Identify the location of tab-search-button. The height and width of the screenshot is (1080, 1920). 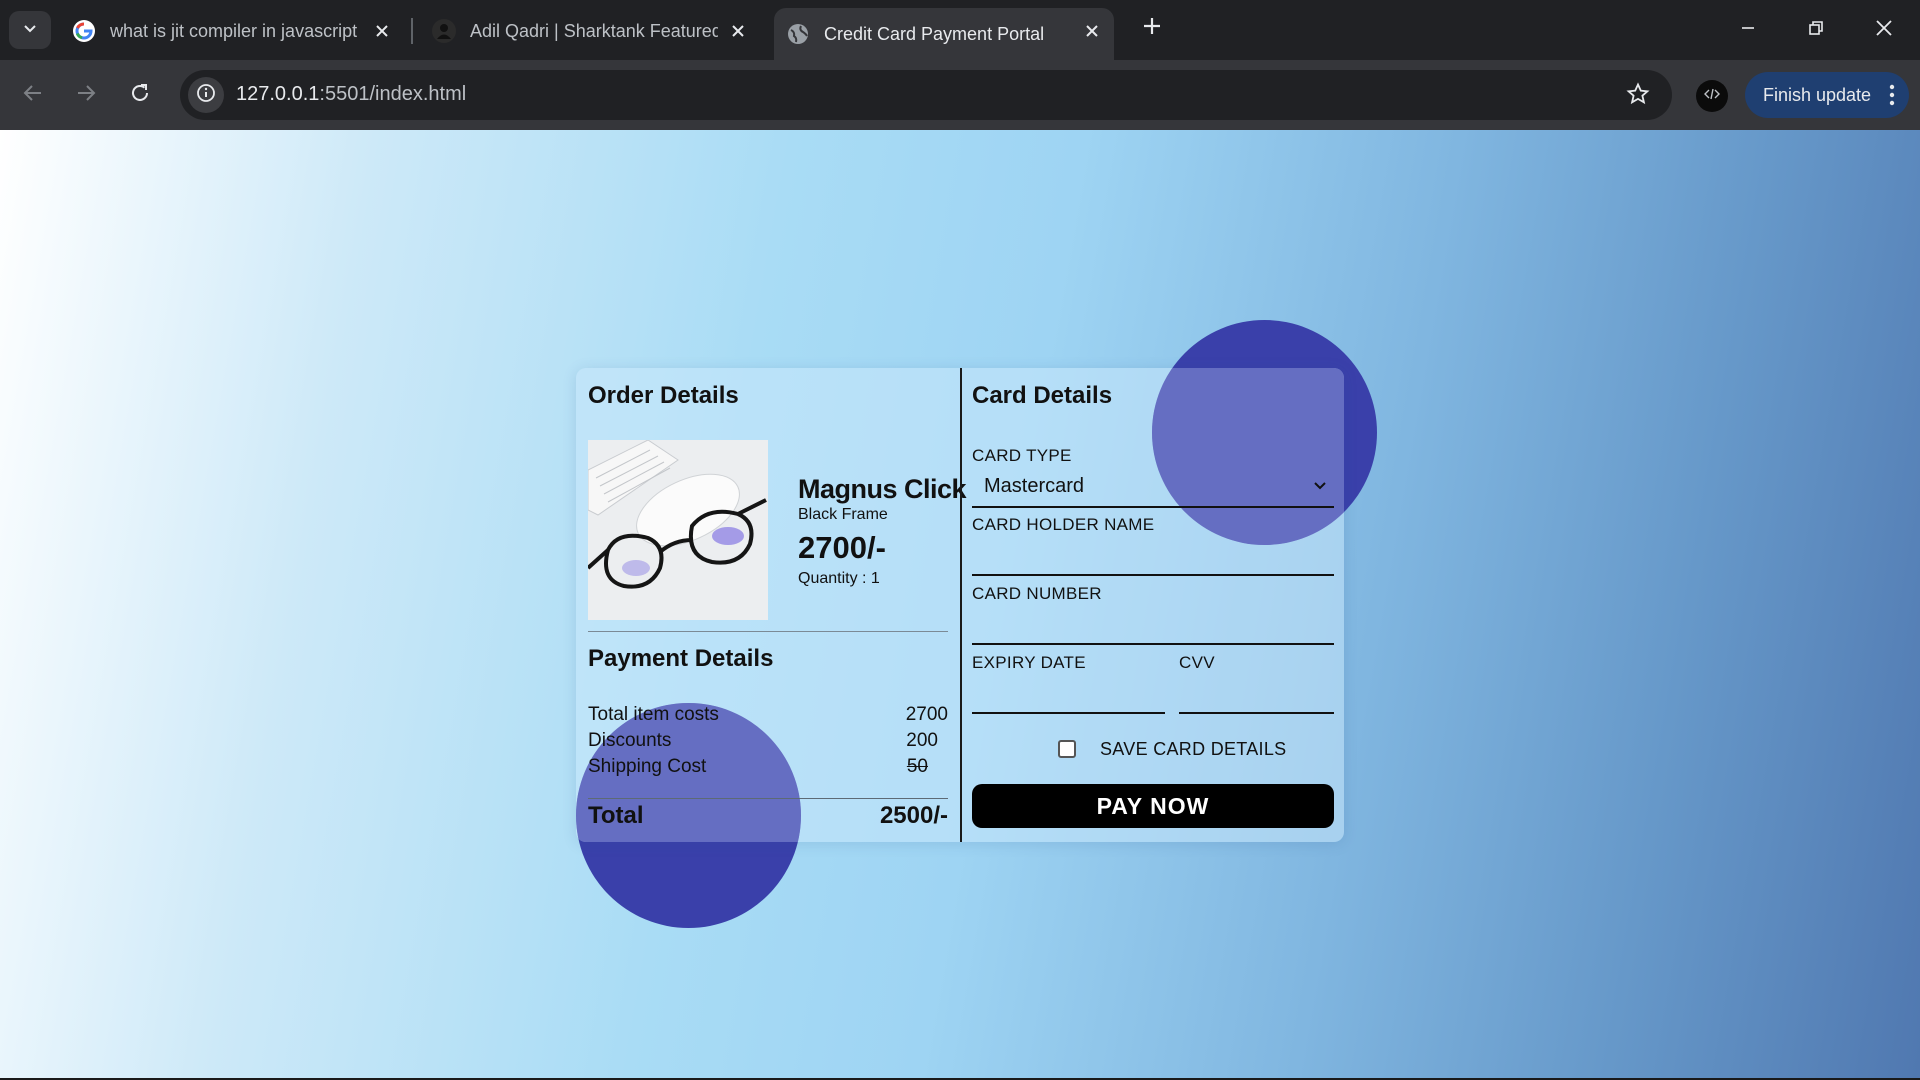
(30, 30).